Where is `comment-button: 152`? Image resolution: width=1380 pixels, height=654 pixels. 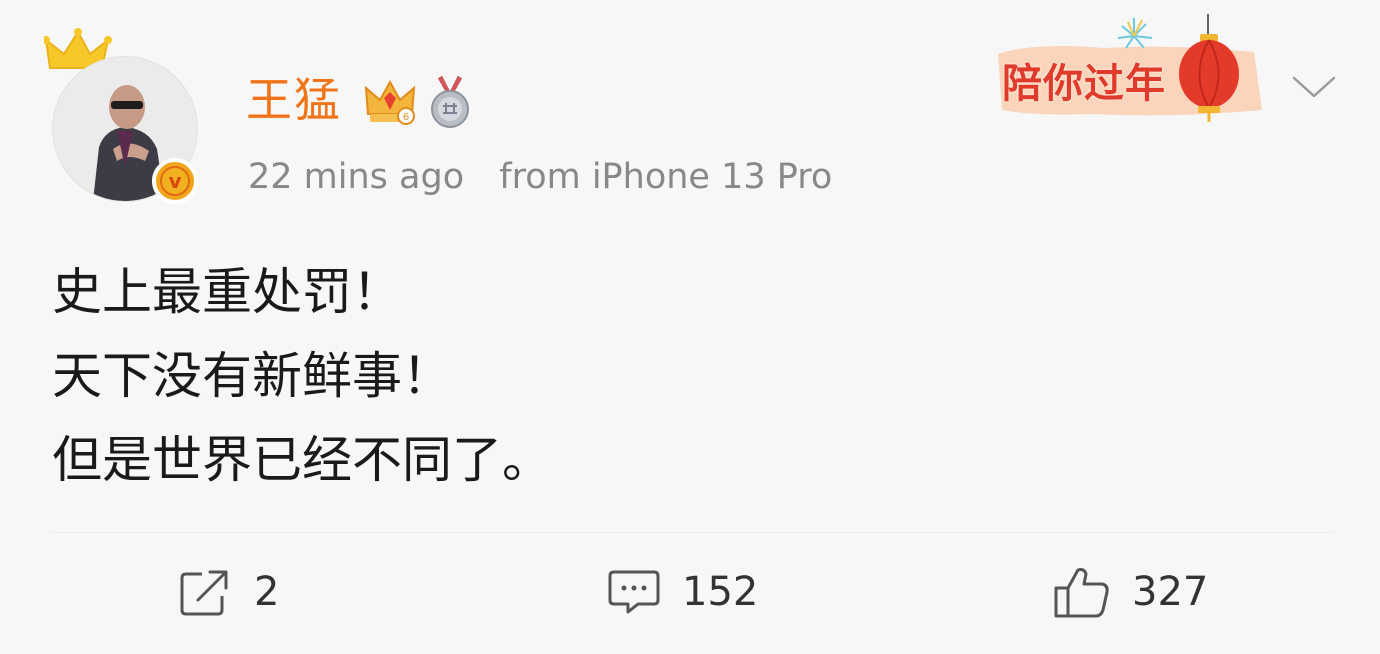
comment-button: 152 is located at coordinates (683, 592).